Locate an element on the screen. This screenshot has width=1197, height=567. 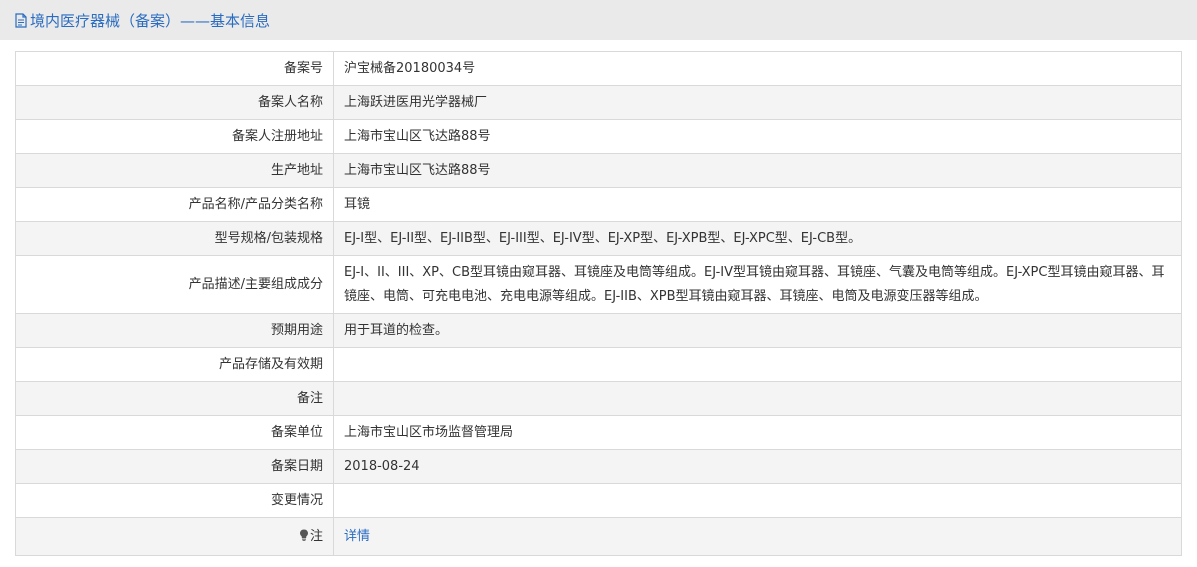
field-value: 2018-08-24 is located at coordinates (757, 466).